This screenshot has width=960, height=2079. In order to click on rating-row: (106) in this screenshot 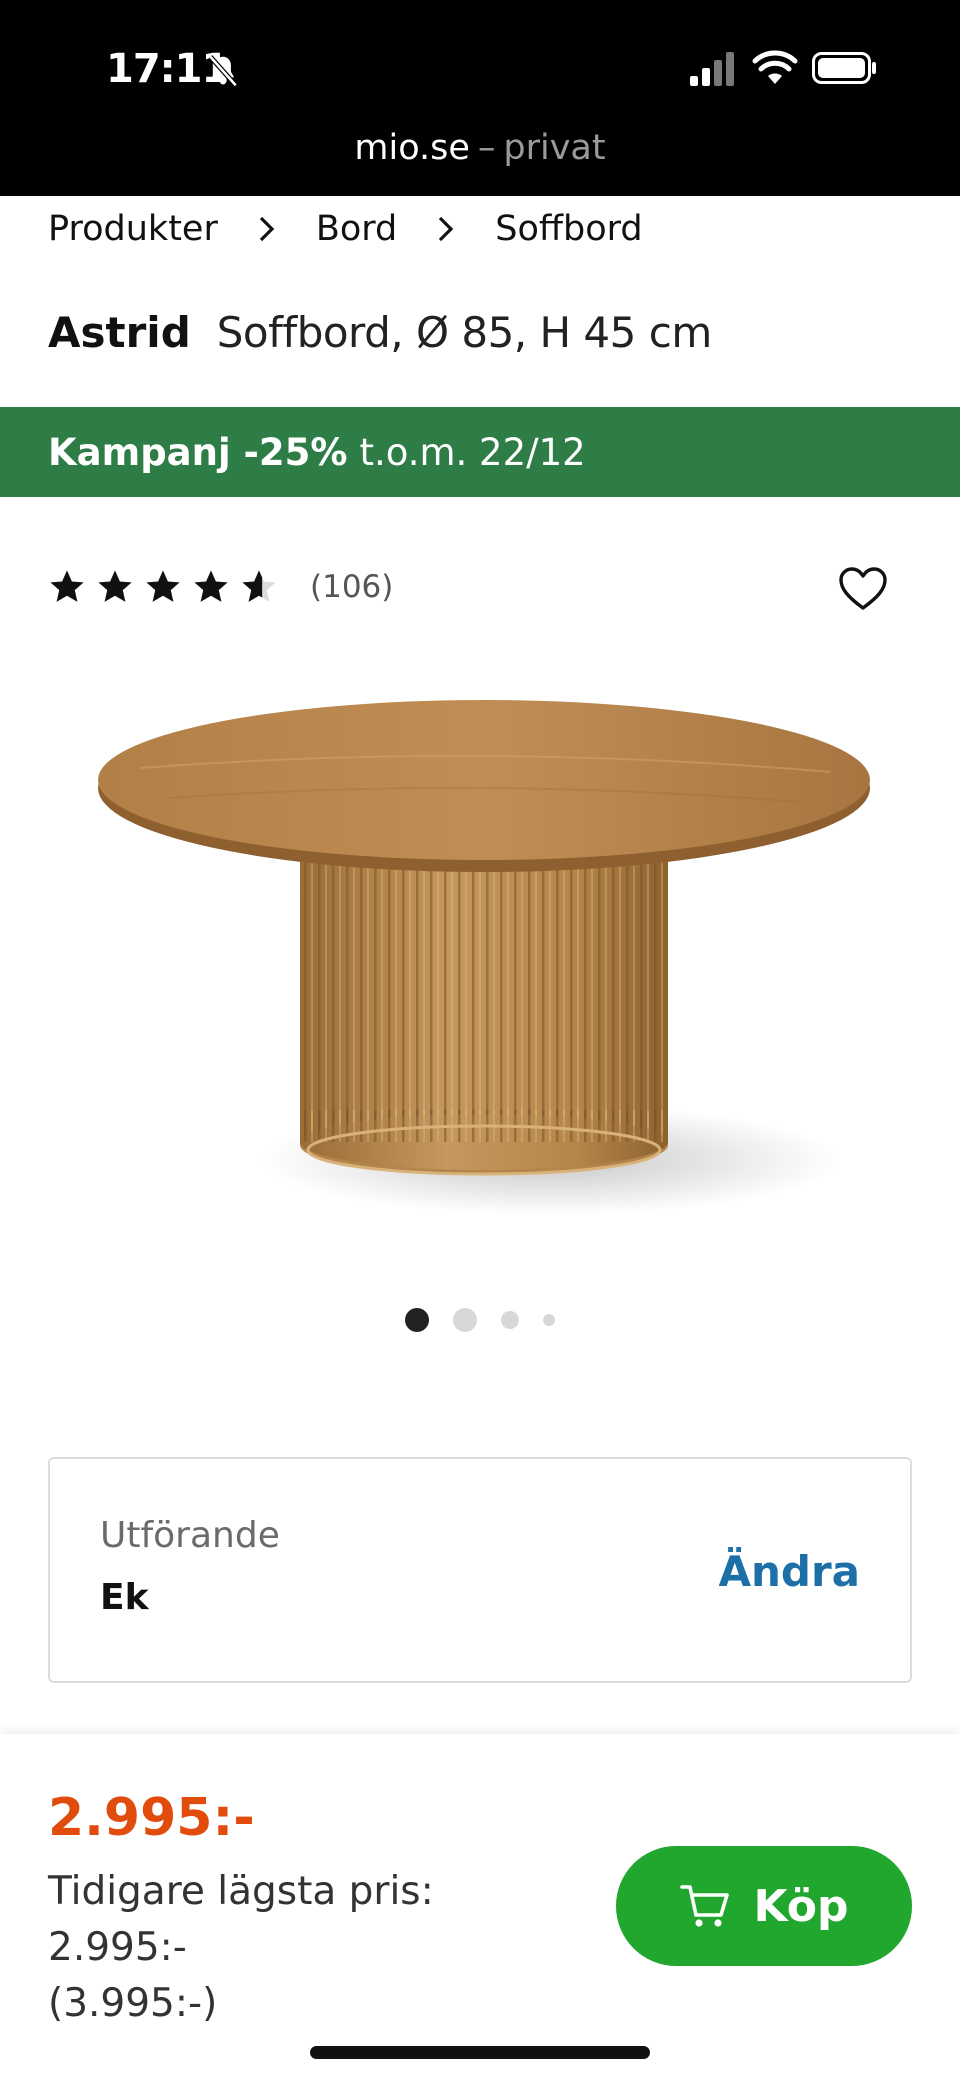, I will do `click(220, 587)`.